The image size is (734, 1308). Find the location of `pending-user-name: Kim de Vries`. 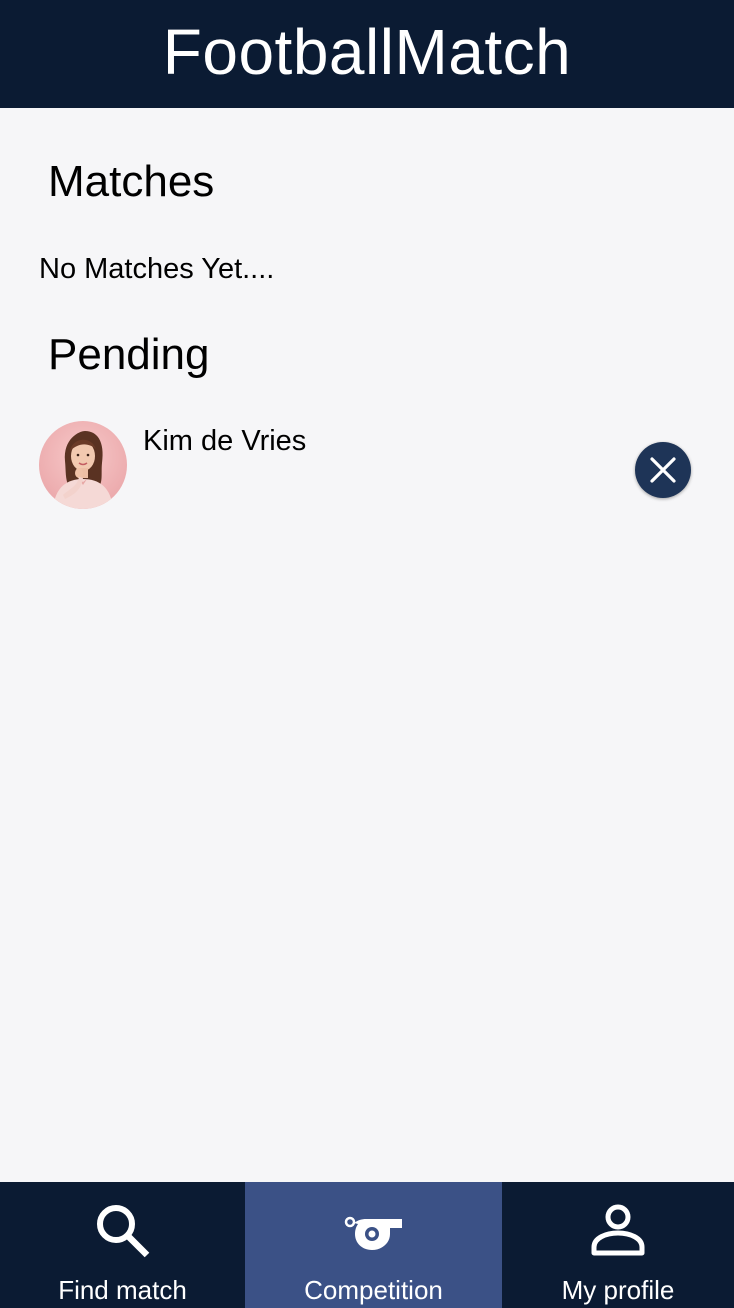

pending-user-name: Kim de Vries is located at coordinates (225, 441).